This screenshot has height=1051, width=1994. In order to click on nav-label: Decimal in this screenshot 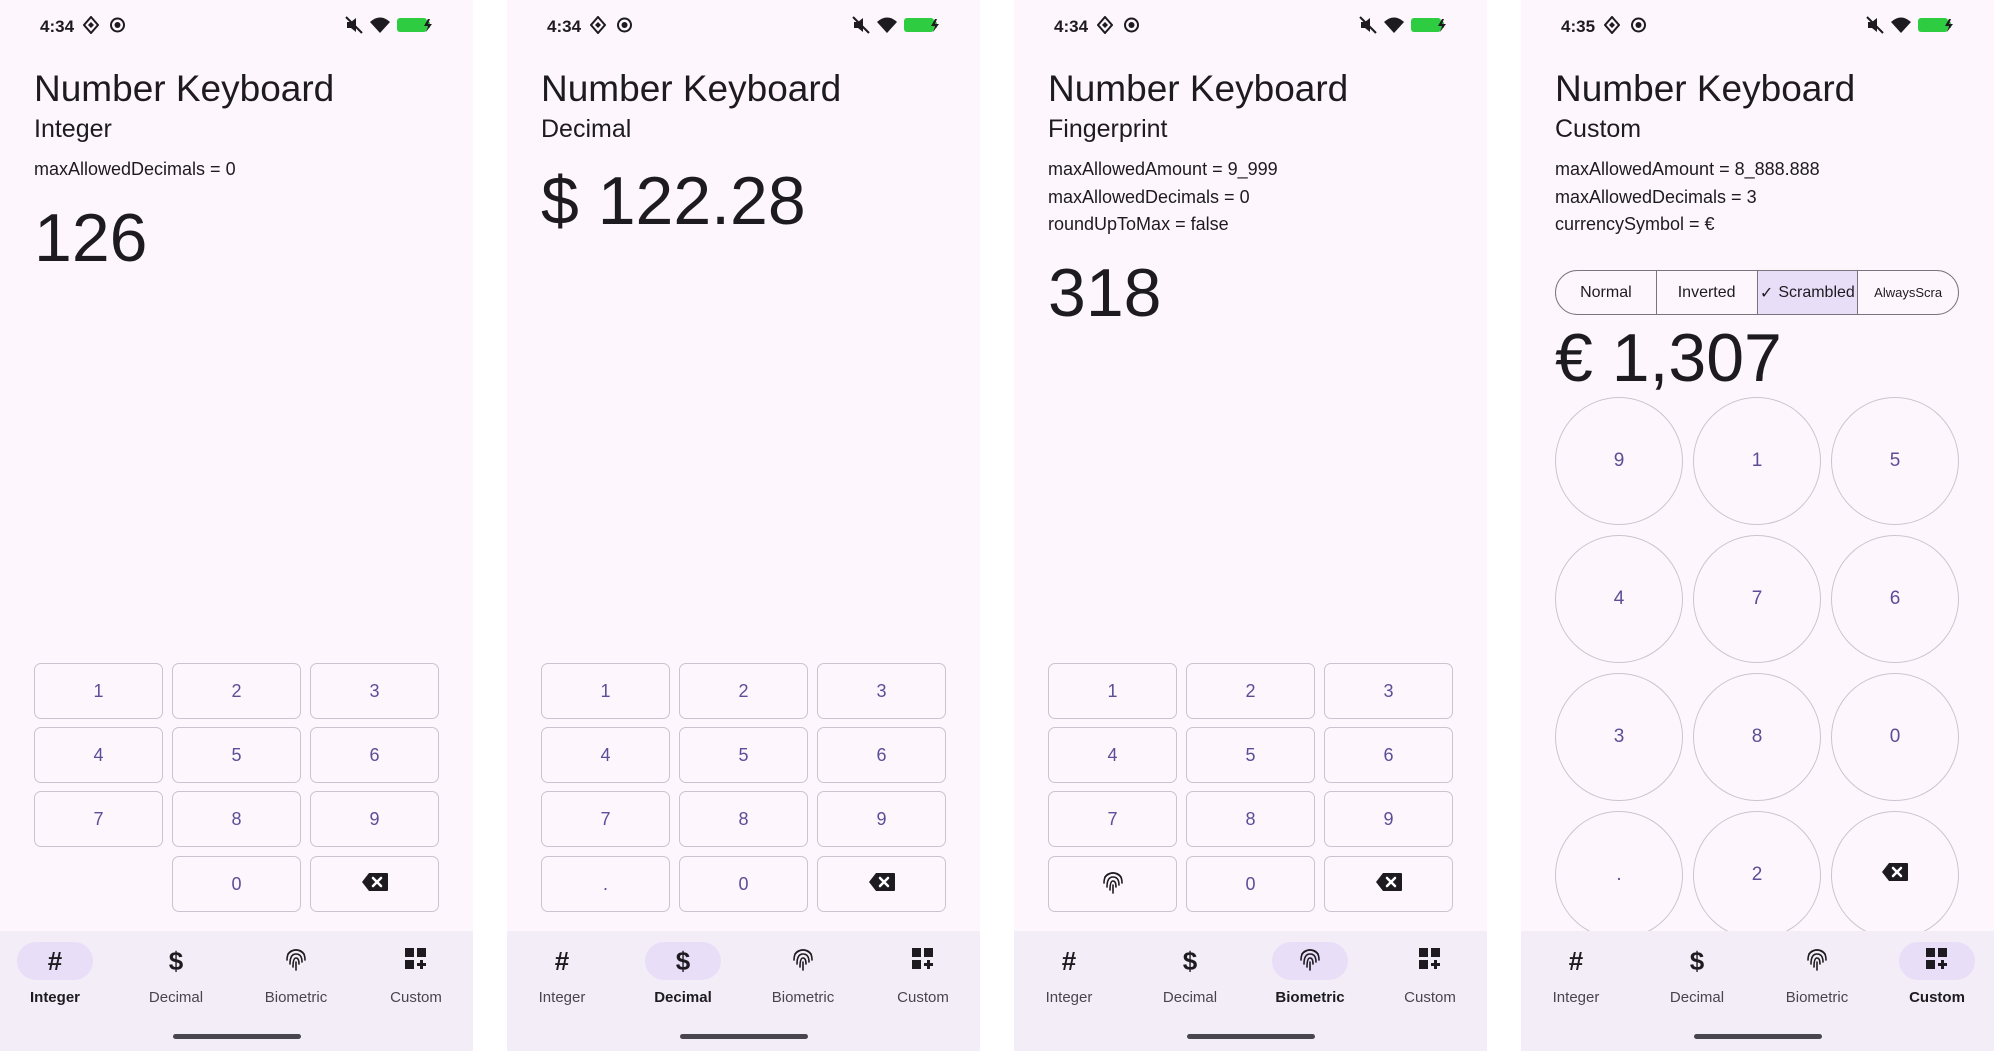, I will do `click(1190, 997)`.